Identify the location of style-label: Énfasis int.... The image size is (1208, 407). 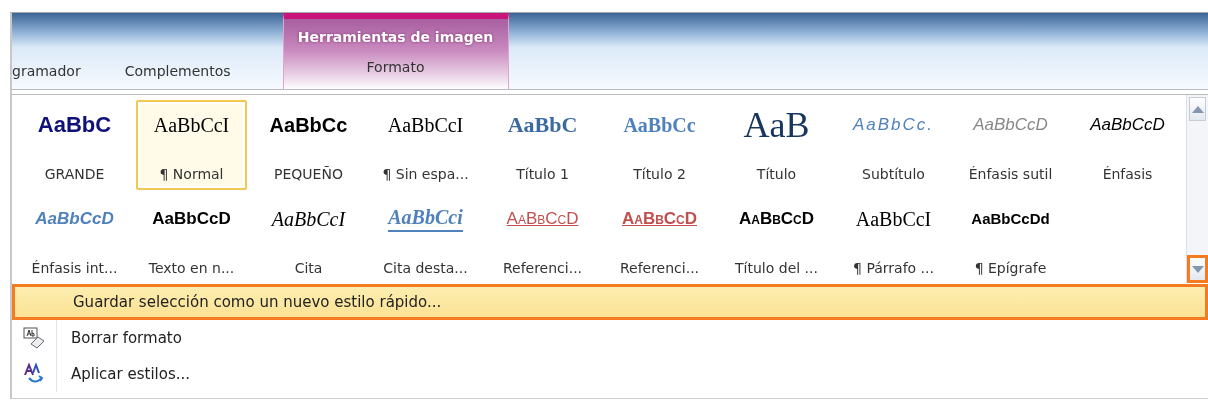
(74, 268).